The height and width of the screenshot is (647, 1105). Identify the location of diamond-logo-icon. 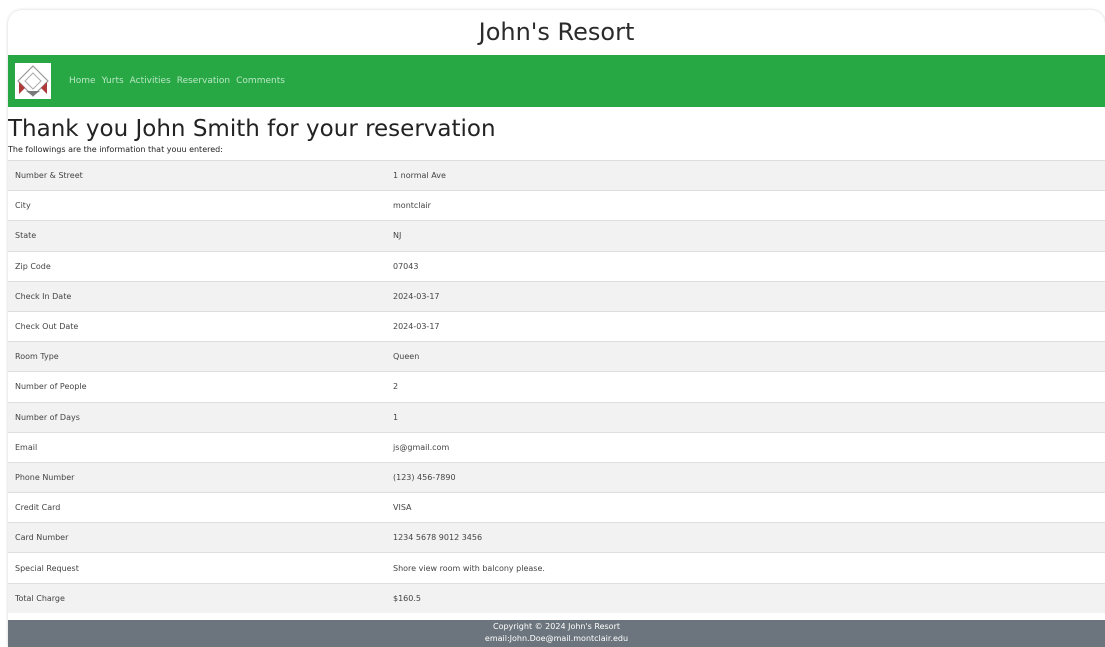
(33, 81).